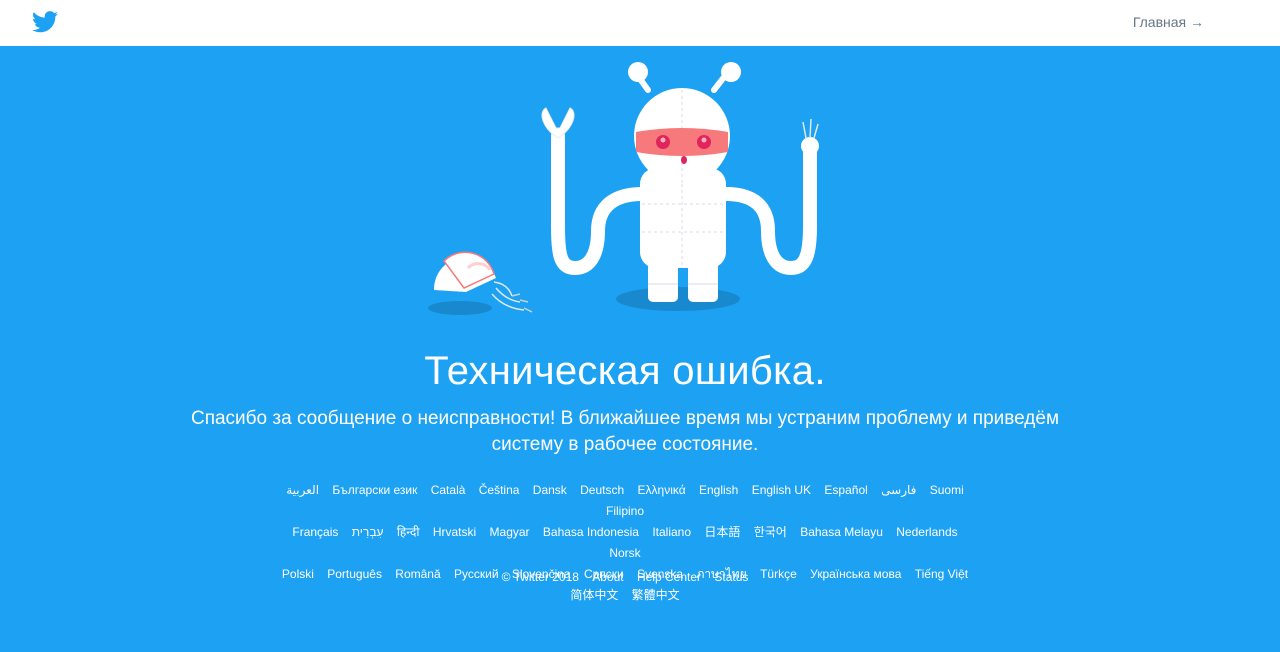 The width and height of the screenshot is (1280, 652). Describe the element at coordinates (718, 490) in the screenshot. I see `language-link: English` at that location.